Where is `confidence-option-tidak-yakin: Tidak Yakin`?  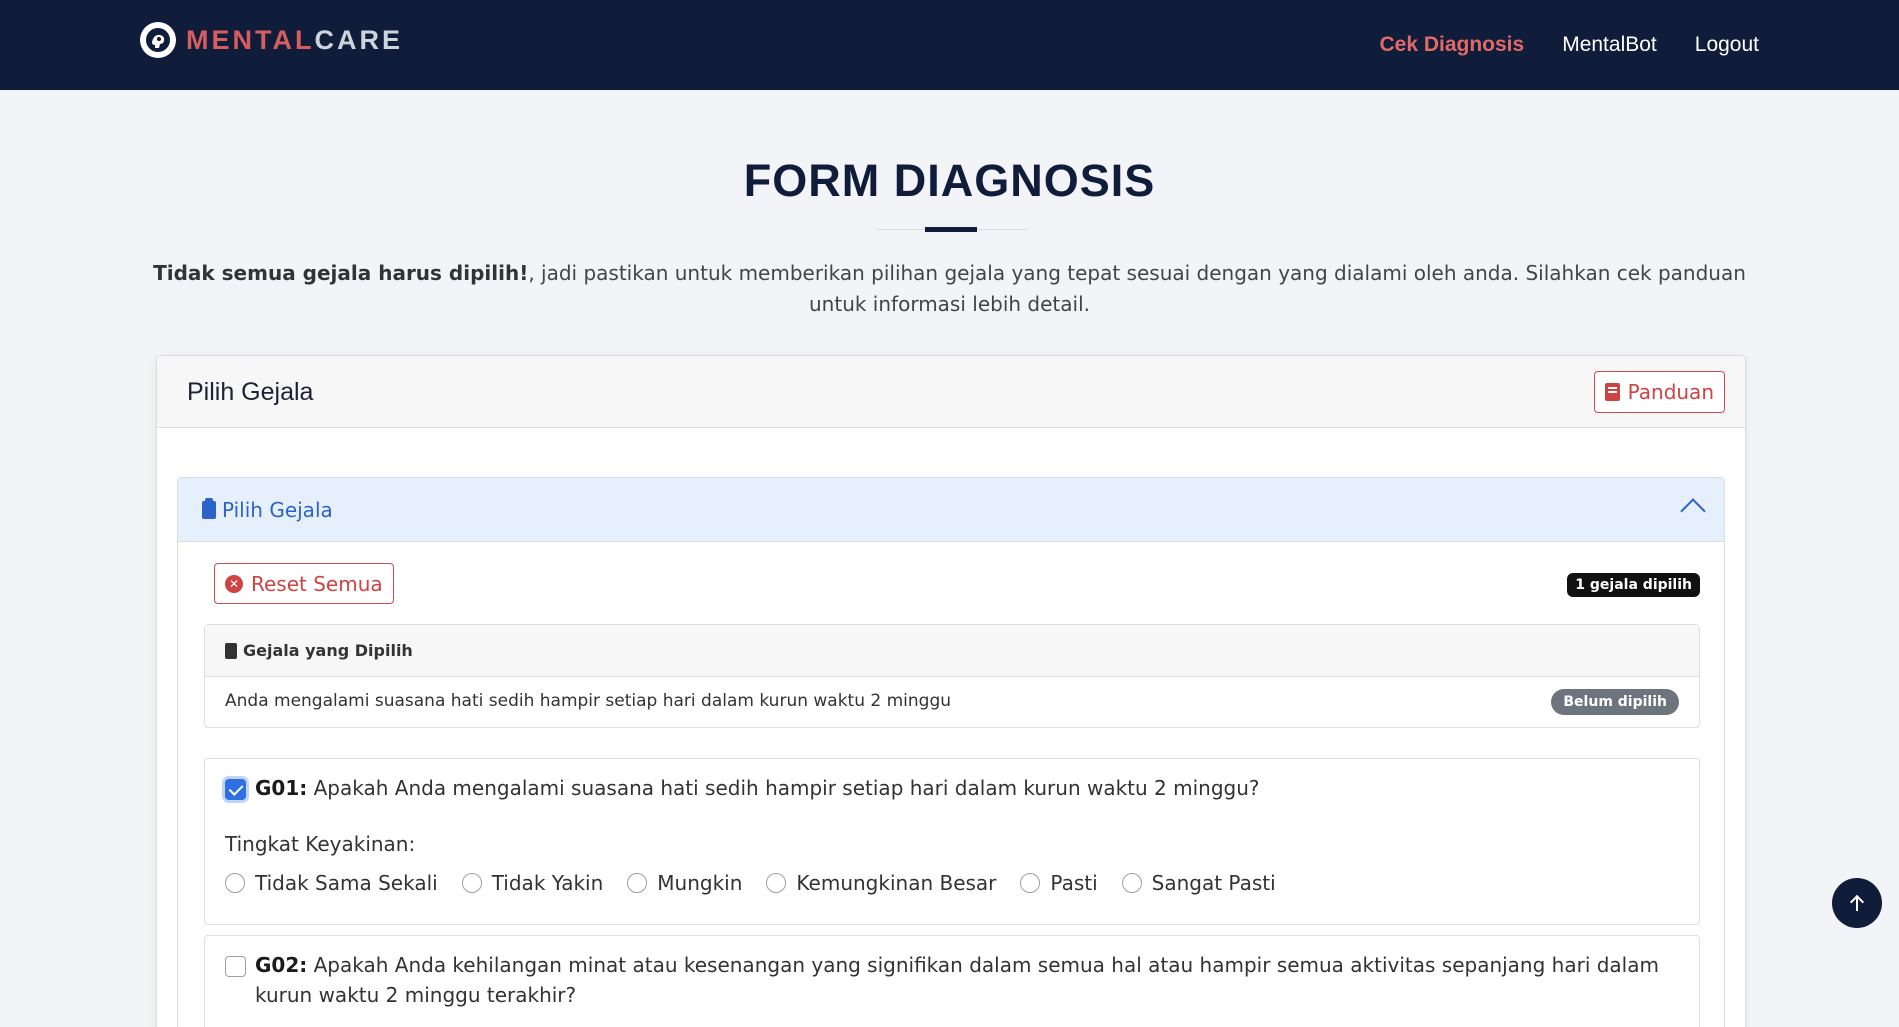 confidence-option-tidak-yakin: Tidak Yakin is located at coordinates (532, 883).